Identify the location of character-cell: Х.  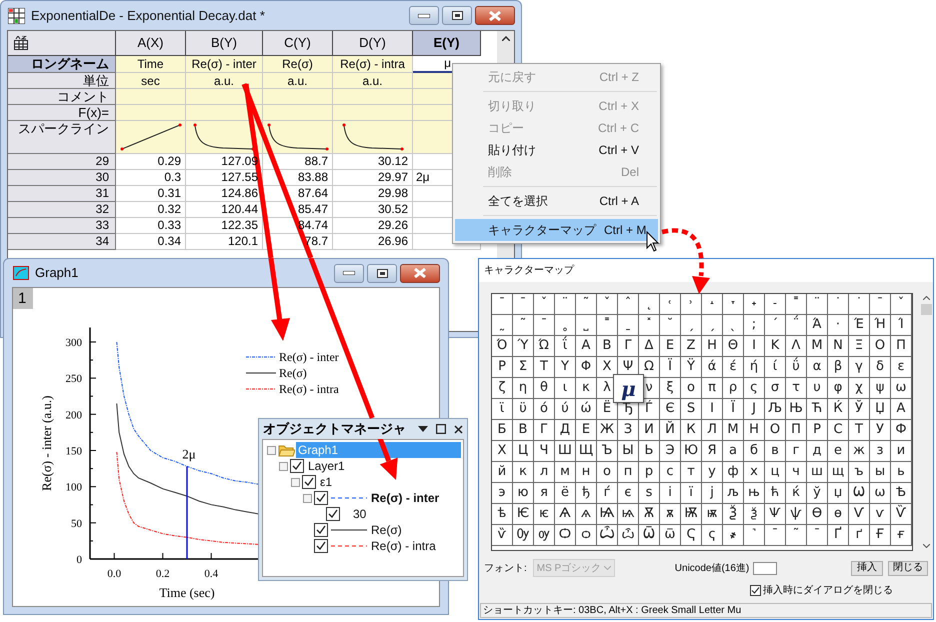
(502, 451).